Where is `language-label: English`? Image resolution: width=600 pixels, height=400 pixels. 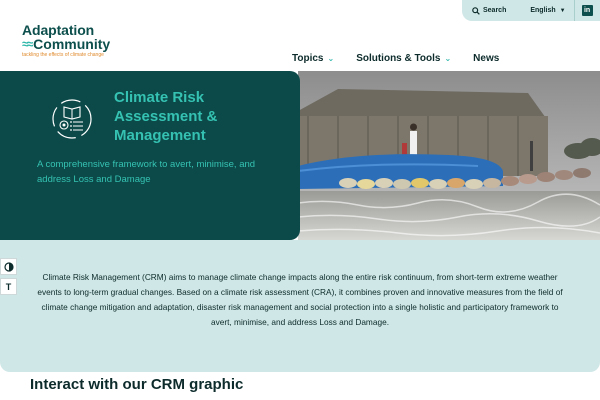 language-label: English is located at coordinates (543, 10).